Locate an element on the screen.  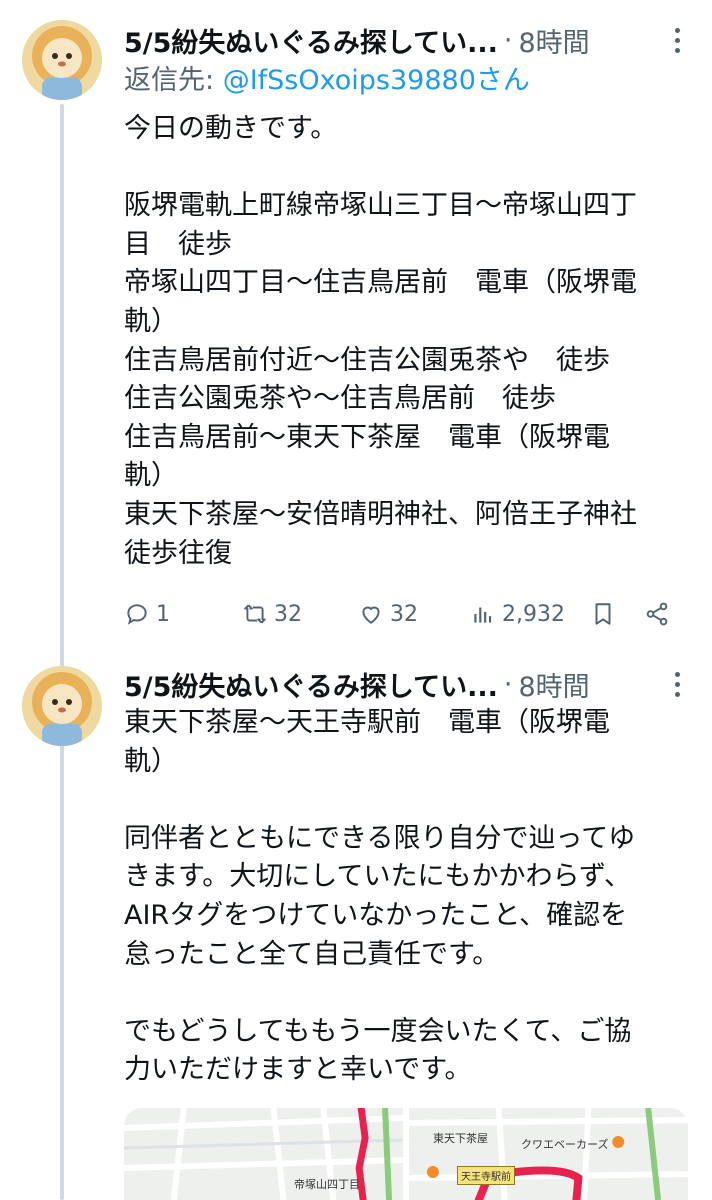
retweet-button: 32 is located at coordinates (272, 614).